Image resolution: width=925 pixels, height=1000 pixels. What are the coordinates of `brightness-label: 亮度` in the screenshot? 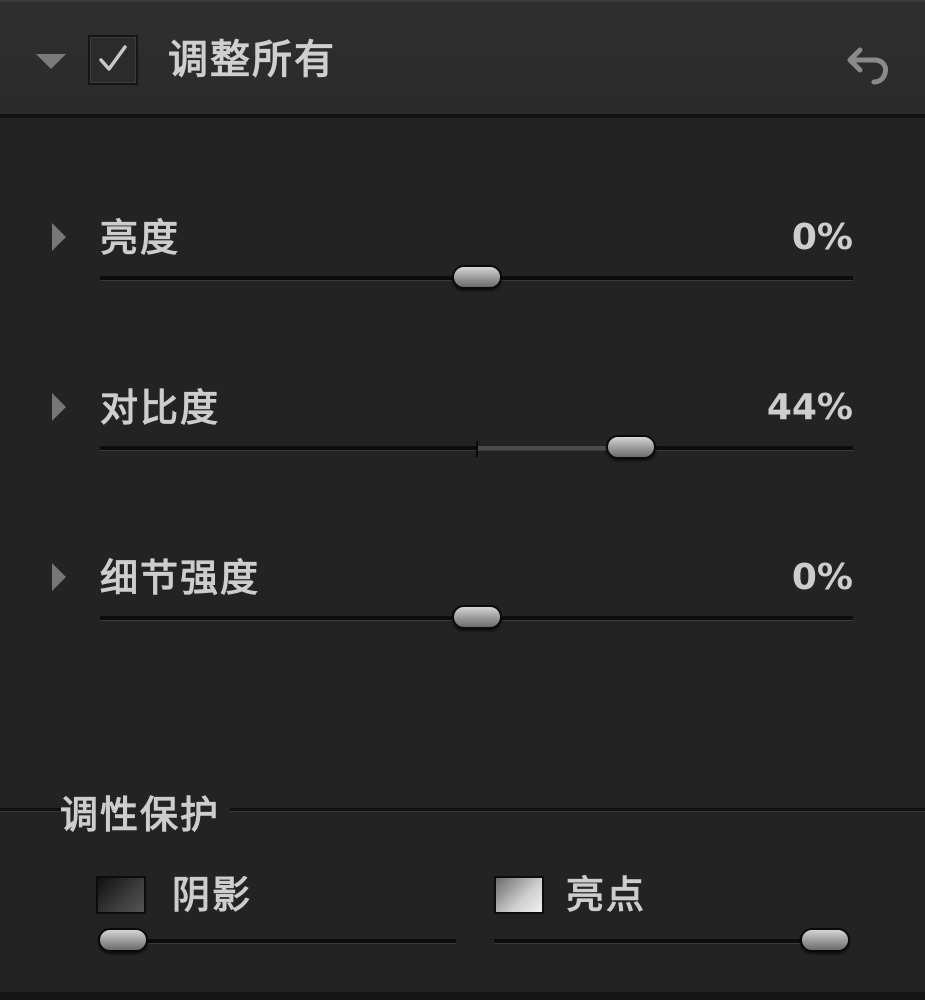 It's located at (140, 238).